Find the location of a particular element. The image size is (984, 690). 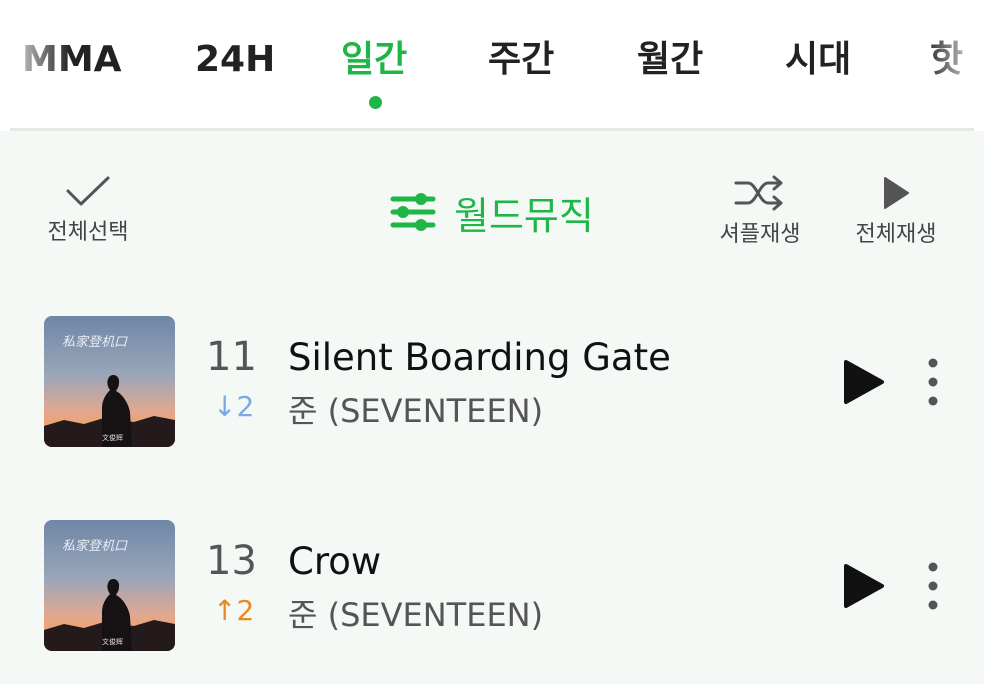

shuffle-play-label: 셔플재생 is located at coordinates (760, 234).